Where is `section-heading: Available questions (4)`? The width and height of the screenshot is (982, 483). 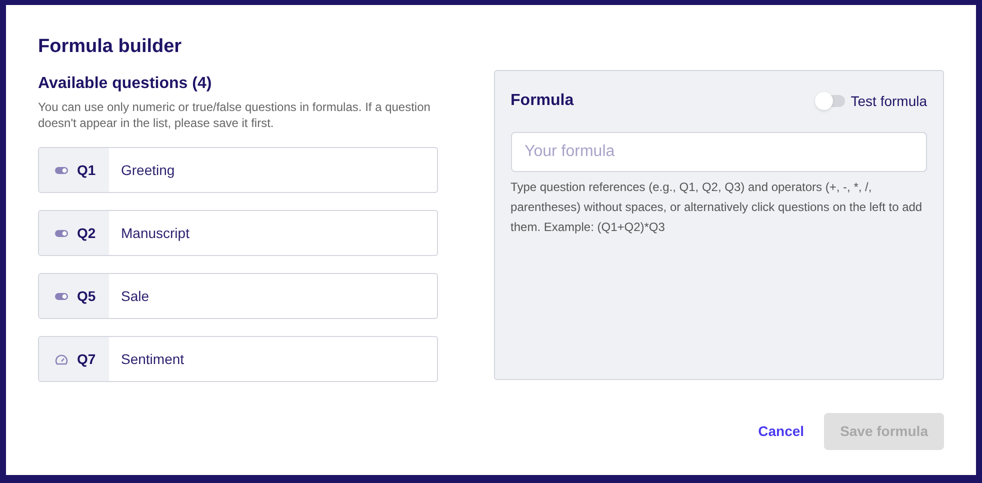 section-heading: Available questions (4) is located at coordinates (125, 84).